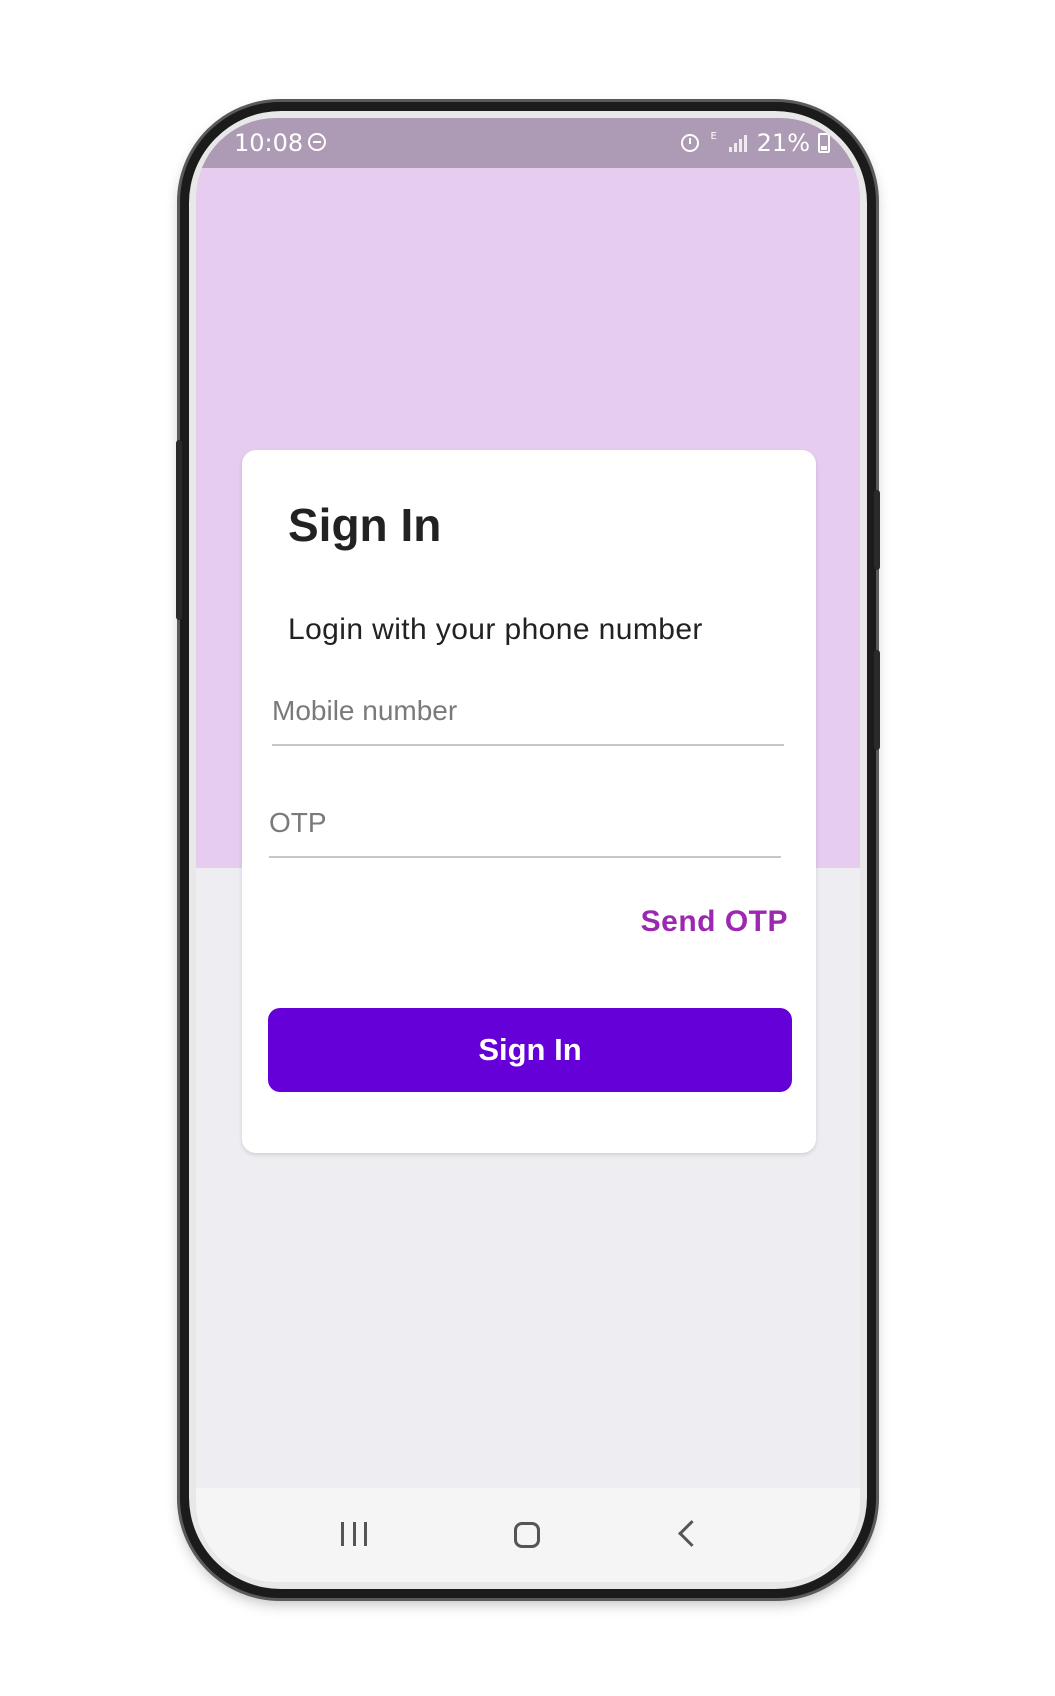 The height and width of the screenshot is (1696, 1055). What do you see at coordinates (877, 700) in the screenshot?
I see `bixby-button` at bounding box center [877, 700].